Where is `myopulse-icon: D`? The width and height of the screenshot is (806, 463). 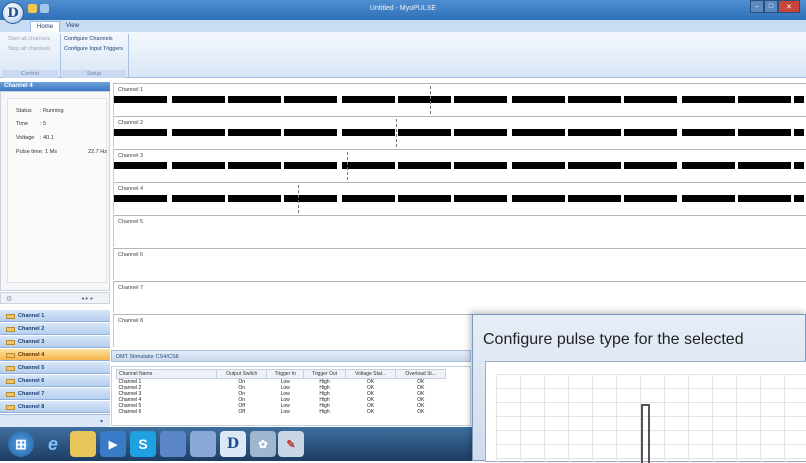 myopulse-icon: D is located at coordinates (233, 444).